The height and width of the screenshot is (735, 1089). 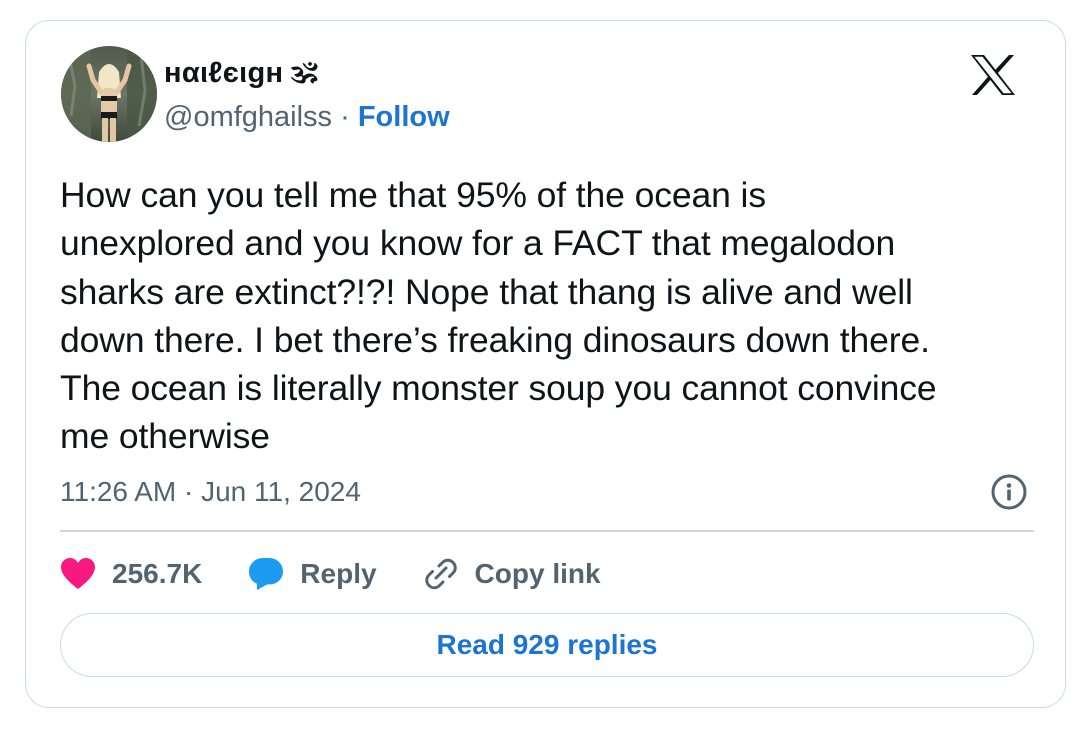 I want to click on copy-link-button: Copy link, so click(x=512, y=574).